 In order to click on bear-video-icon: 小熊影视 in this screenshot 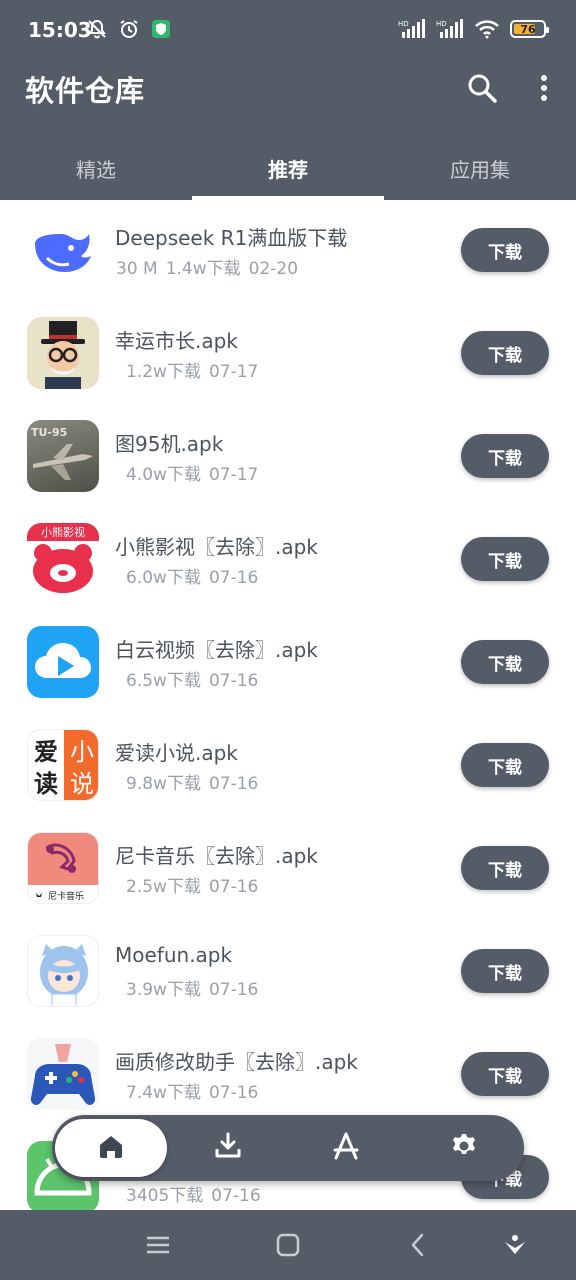, I will do `click(63, 559)`.